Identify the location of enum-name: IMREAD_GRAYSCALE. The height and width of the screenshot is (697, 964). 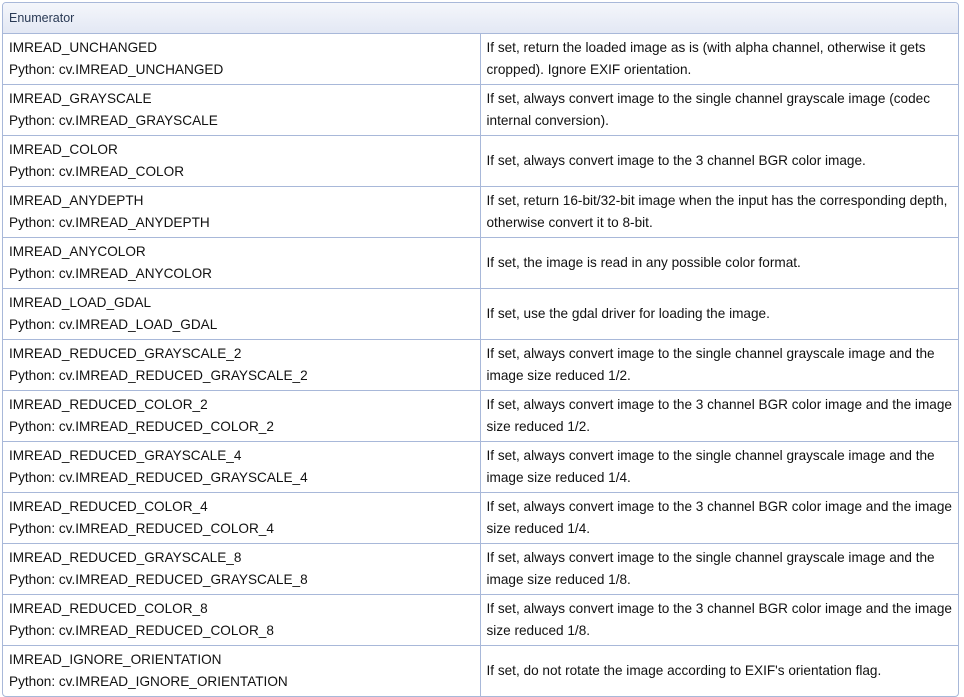
(80, 98).